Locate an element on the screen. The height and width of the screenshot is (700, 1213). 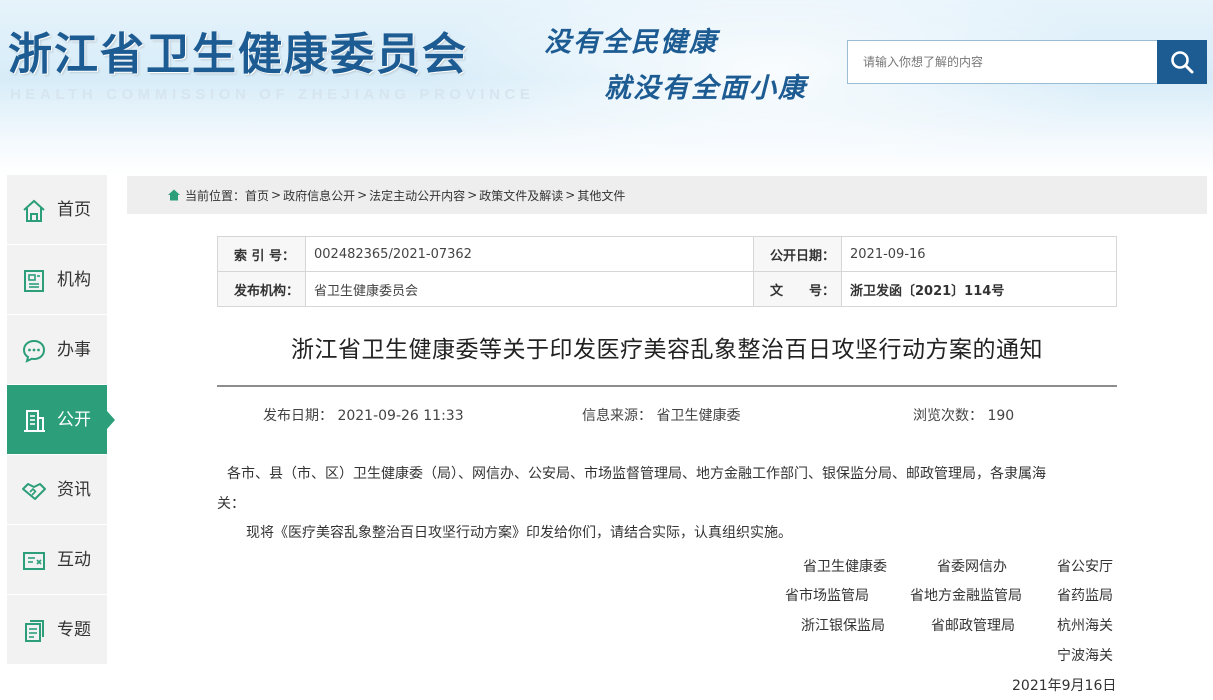
search-box is located at coordinates (1027, 62).